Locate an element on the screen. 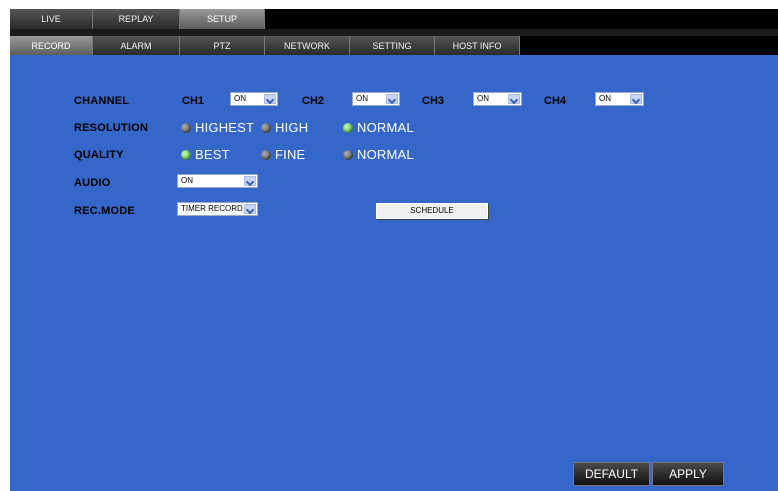  ch4-select: ON is located at coordinates (619, 99).